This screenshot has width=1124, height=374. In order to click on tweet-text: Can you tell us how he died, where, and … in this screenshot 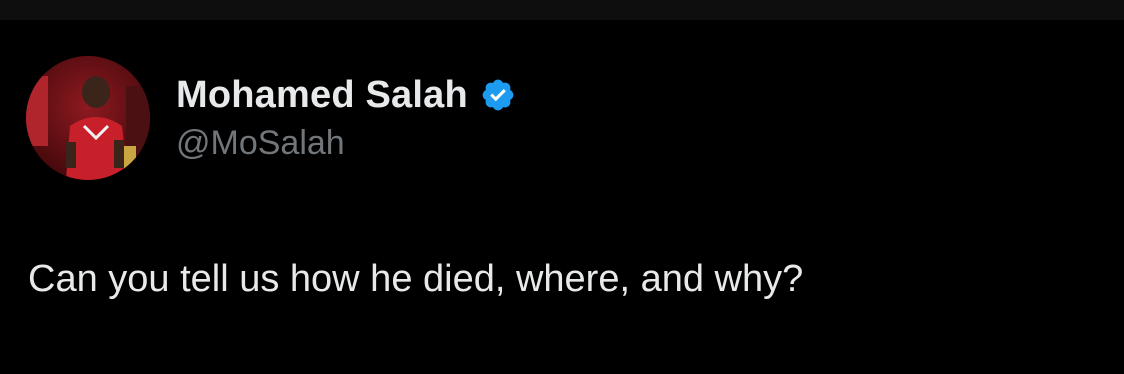, I will do `click(416, 279)`.